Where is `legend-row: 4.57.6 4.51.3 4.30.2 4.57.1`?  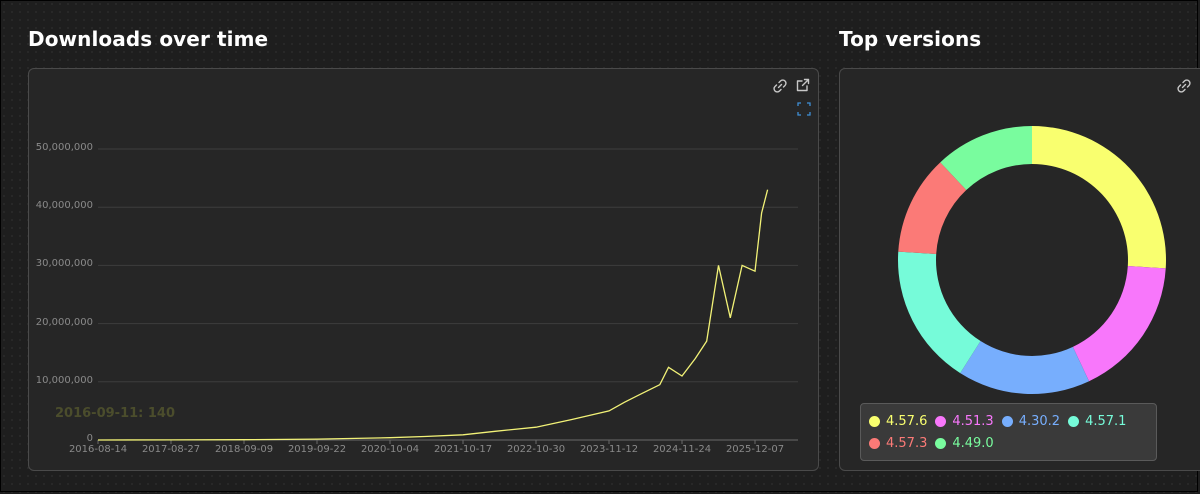 legend-row: 4.57.6 4.51.3 4.30.2 4.57.1 is located at coordinates (1008, 421).